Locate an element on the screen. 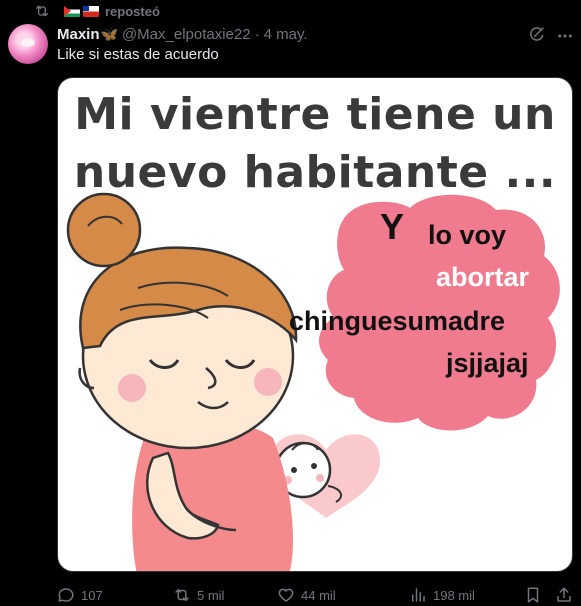 This screenshot has height=606, width=581. tweet-date: 4 may. is located at coordinates (286, 34).